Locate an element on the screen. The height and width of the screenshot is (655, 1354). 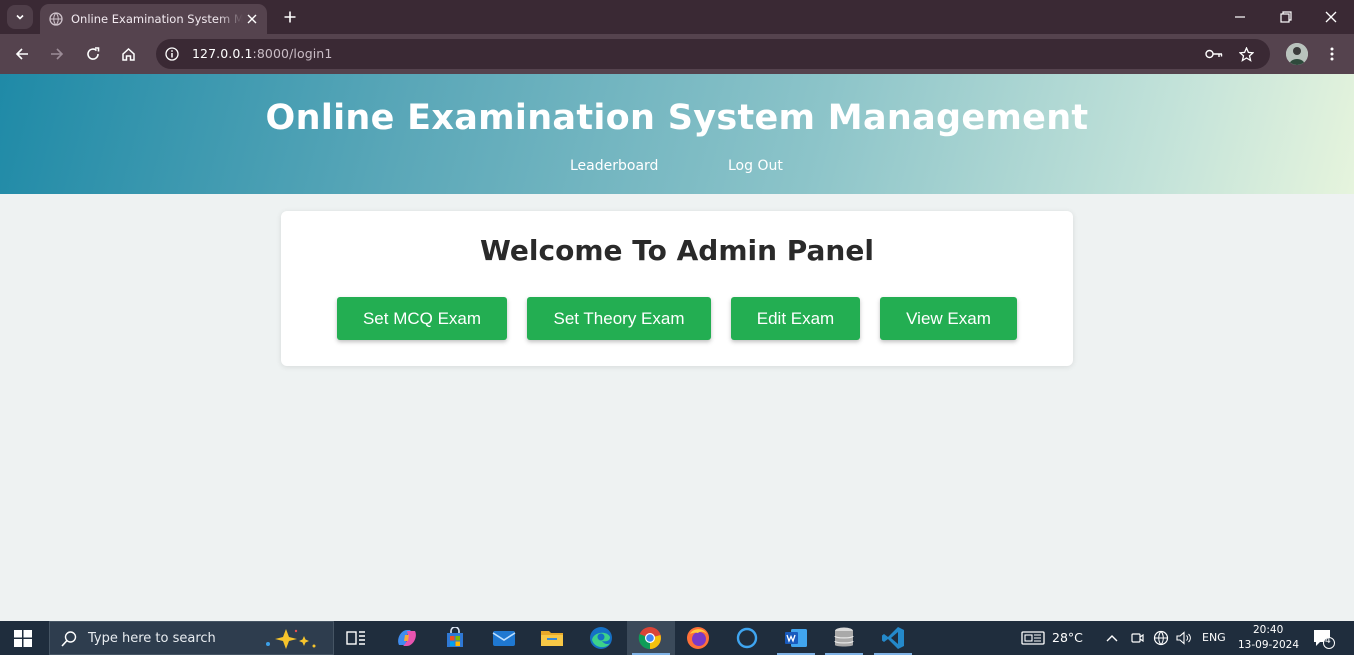
taskbar-search-box: Type here to search is located at coordinates (191, 638).